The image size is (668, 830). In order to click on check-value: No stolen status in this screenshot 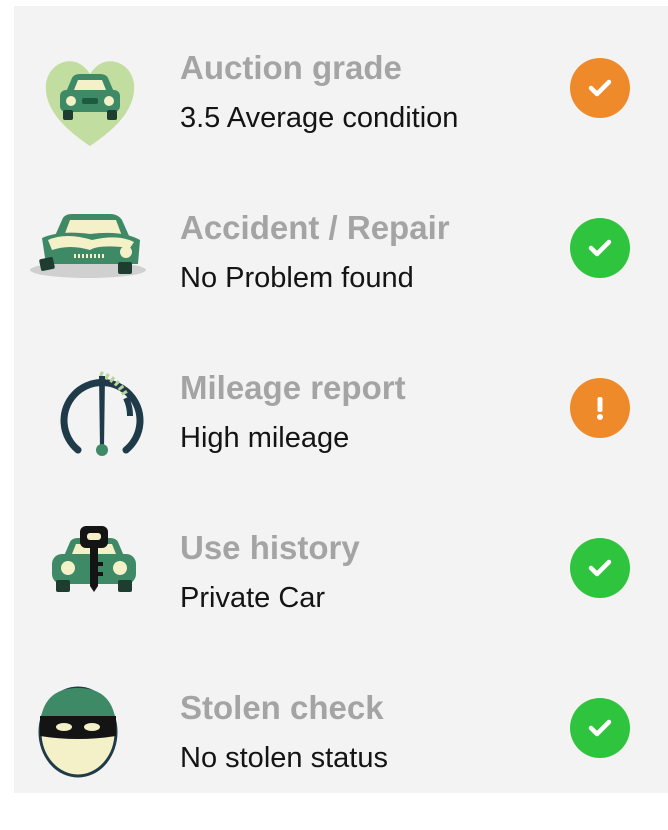, I will do `click(284, 758)`.